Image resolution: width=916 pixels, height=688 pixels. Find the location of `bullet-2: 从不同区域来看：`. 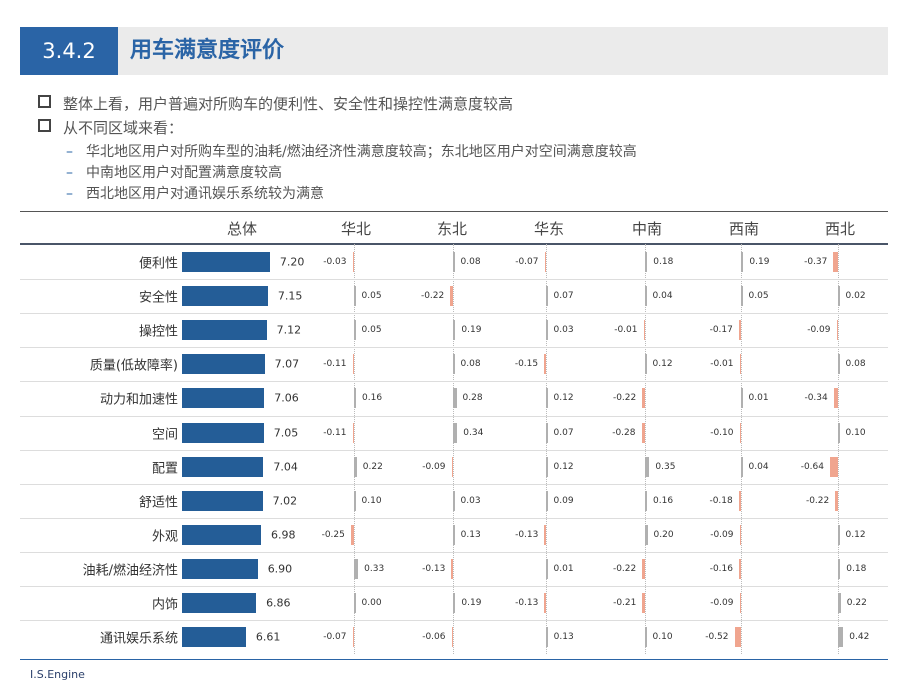

bullet-2: 从不同区域来看： is located at coordinates (110, 127).